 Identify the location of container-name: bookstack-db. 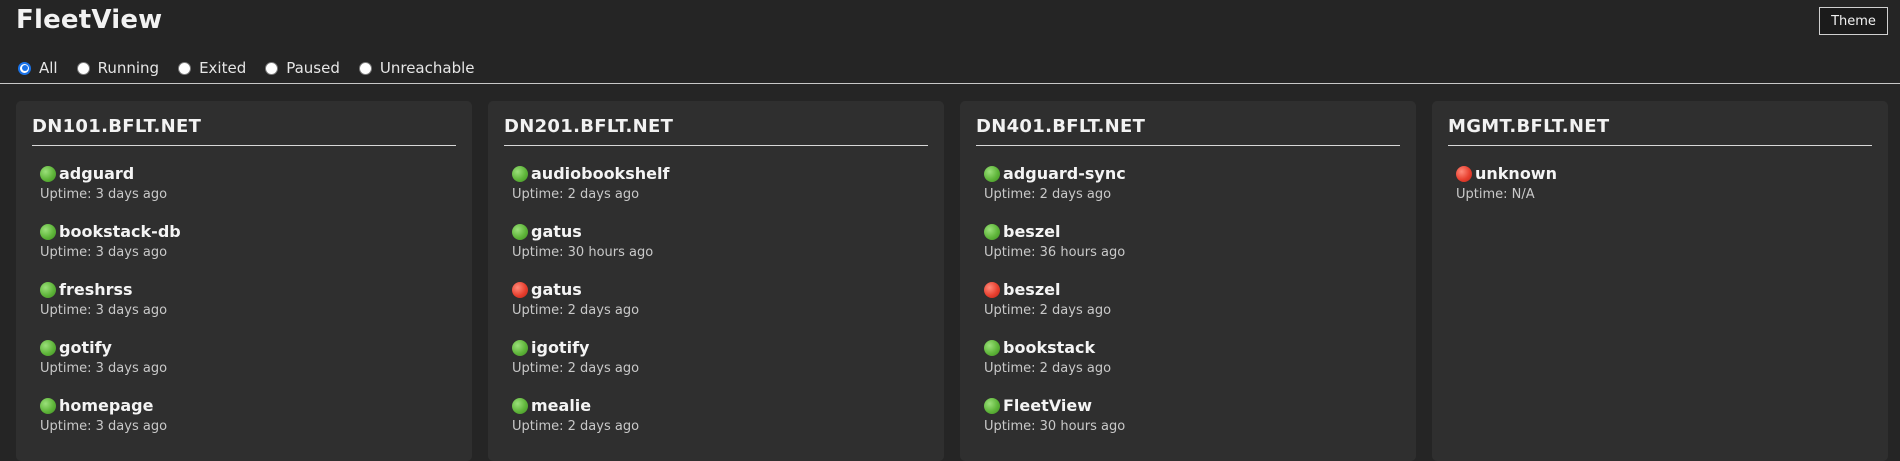
(120, 231).